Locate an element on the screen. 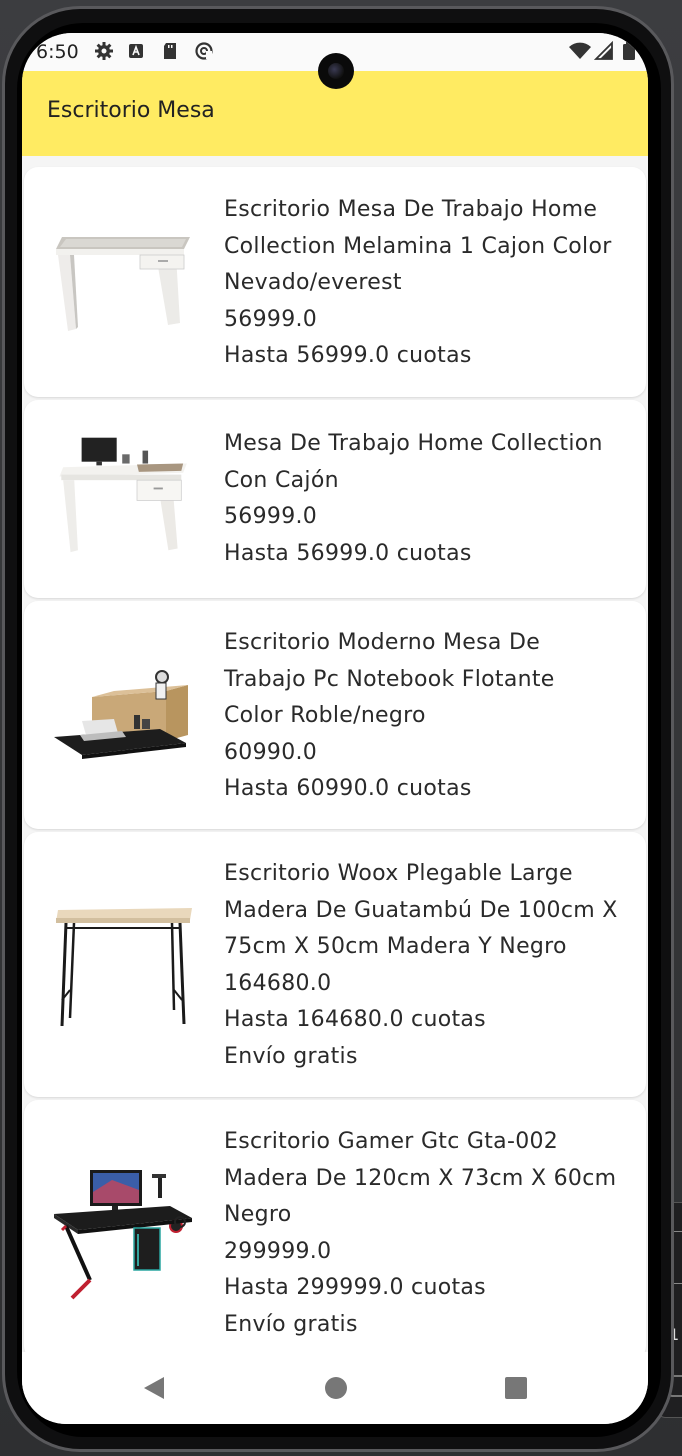  front-camera is located at coordinates (336, 71).